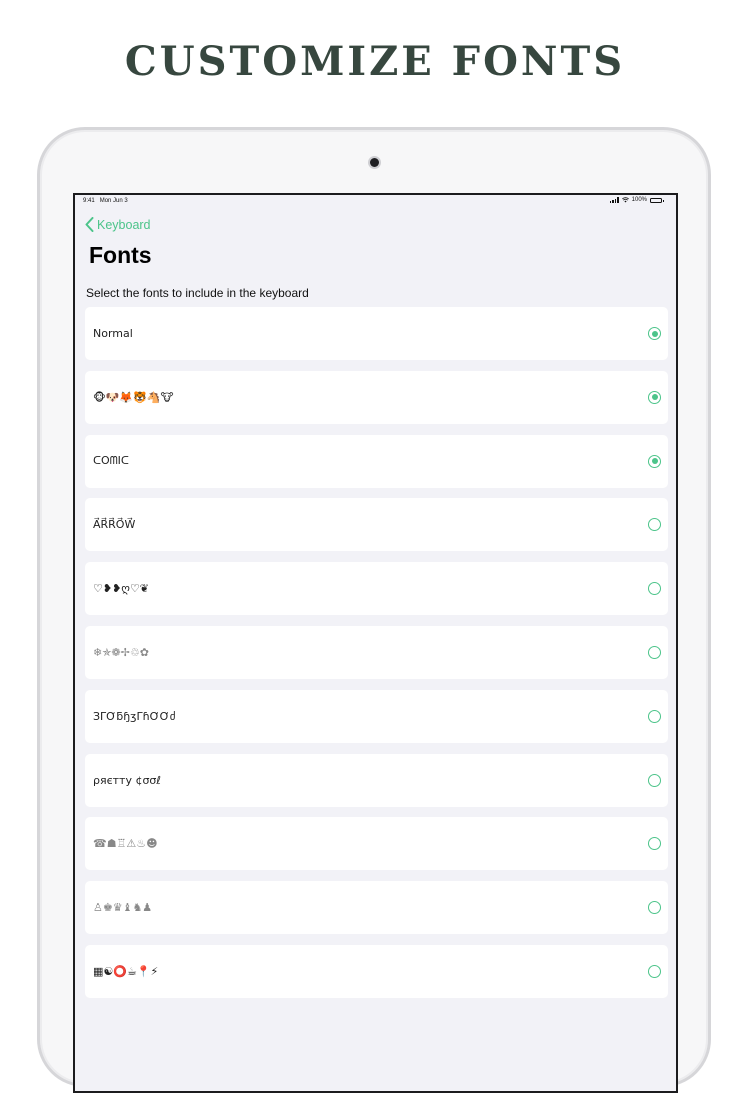 The height and width of the screenshot is (1093, 750). What do you see at coordinates (89, 201) in the screenshot?
I see `status-time-value: 9:41` at bounding box center [89, 201].